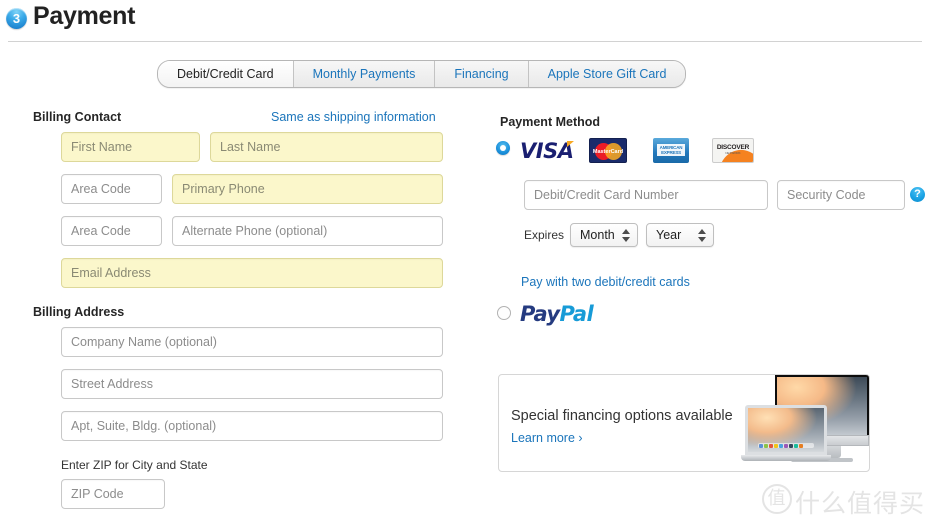 The width and height of the screenshot is (930, 520). Describe the element at coordinates (646, 195) in the screenshot. I see `card-number-input` at that location.